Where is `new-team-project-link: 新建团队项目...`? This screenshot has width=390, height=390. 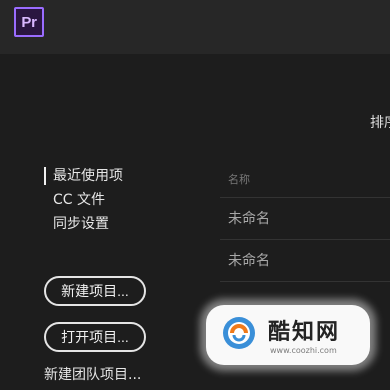
new-team-project-link: 新建团队项目... is located at coordinates (92, 374).